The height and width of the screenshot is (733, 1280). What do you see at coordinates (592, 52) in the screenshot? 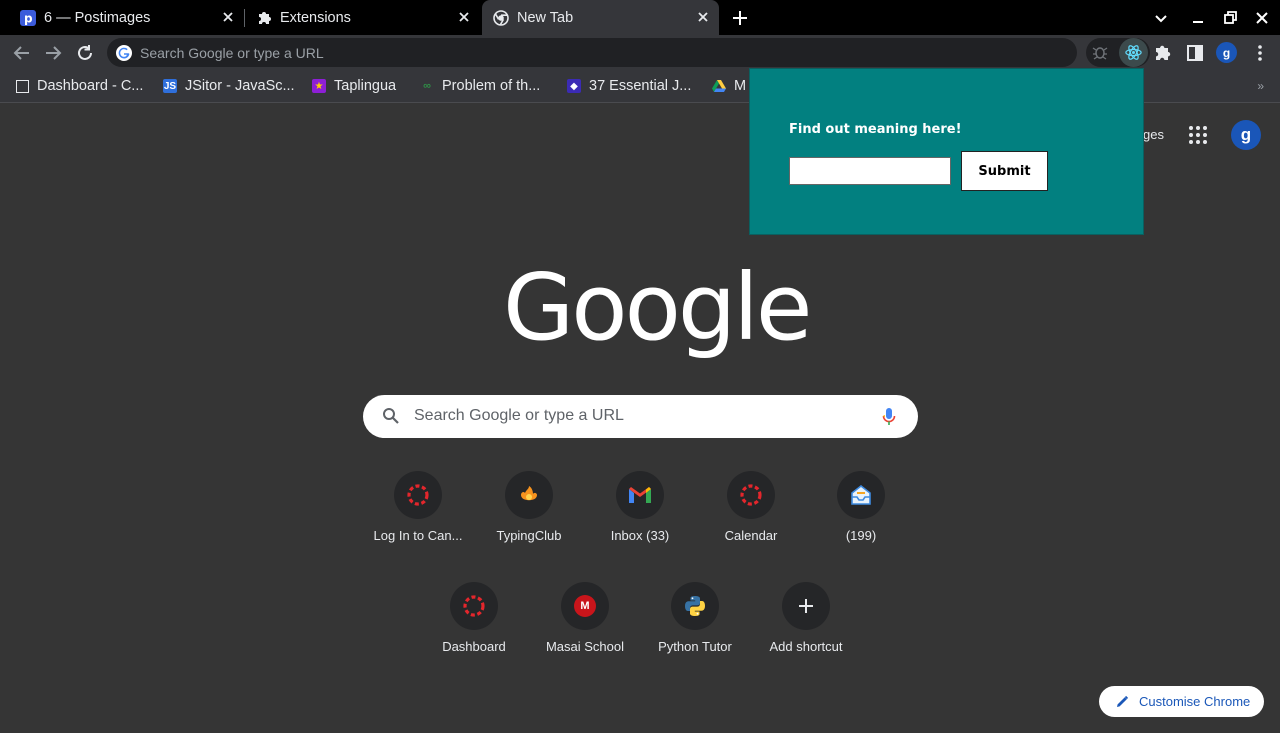
I see `omnibox: Search Google or type a URL` at bounding box center [592, 52].